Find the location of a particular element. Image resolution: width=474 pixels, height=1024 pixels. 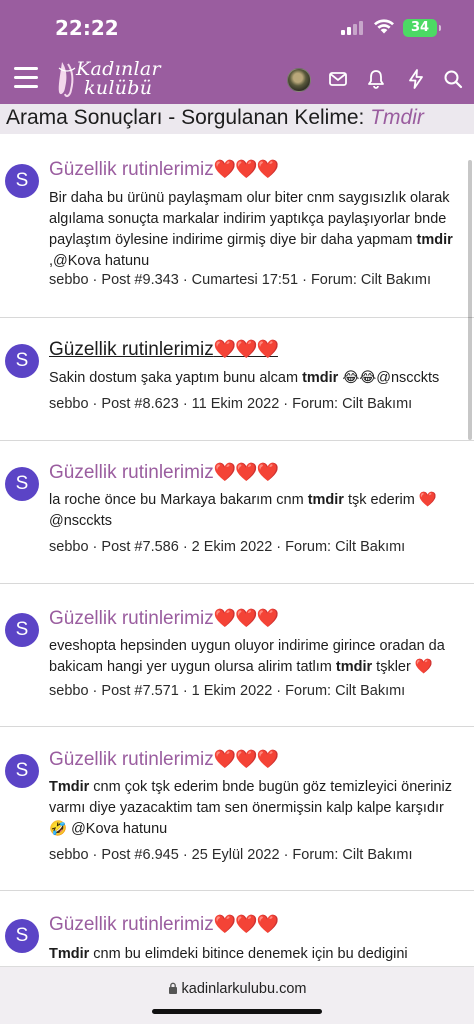

search-term: Tmdir is located at coordinates (397, 117).